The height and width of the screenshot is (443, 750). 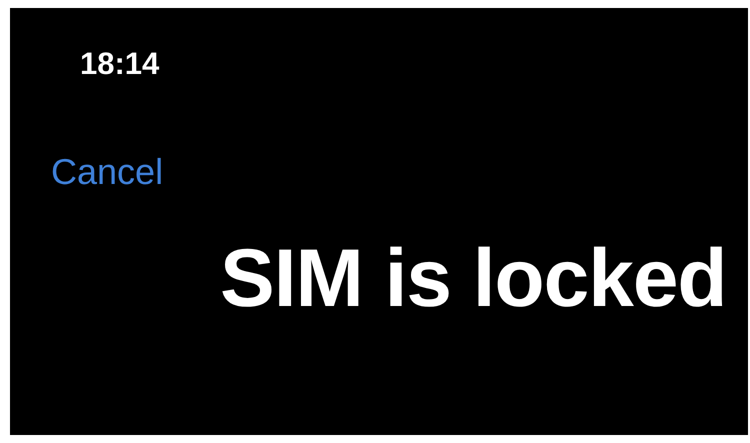 What do you see at coordinates (474, 279) in the screenshot?
I see `screen-title: SIM is locked` at bounding box center [474, 279].